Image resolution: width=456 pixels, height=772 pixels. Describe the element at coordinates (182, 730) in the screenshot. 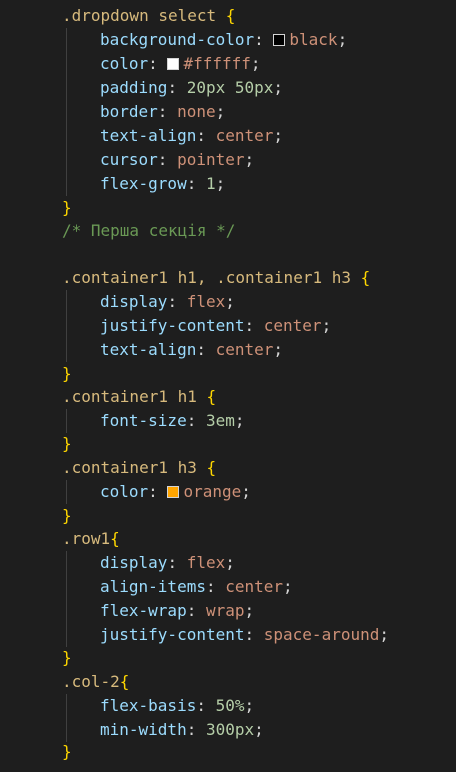

I see `code-line: min-width: 300px;` at that location.